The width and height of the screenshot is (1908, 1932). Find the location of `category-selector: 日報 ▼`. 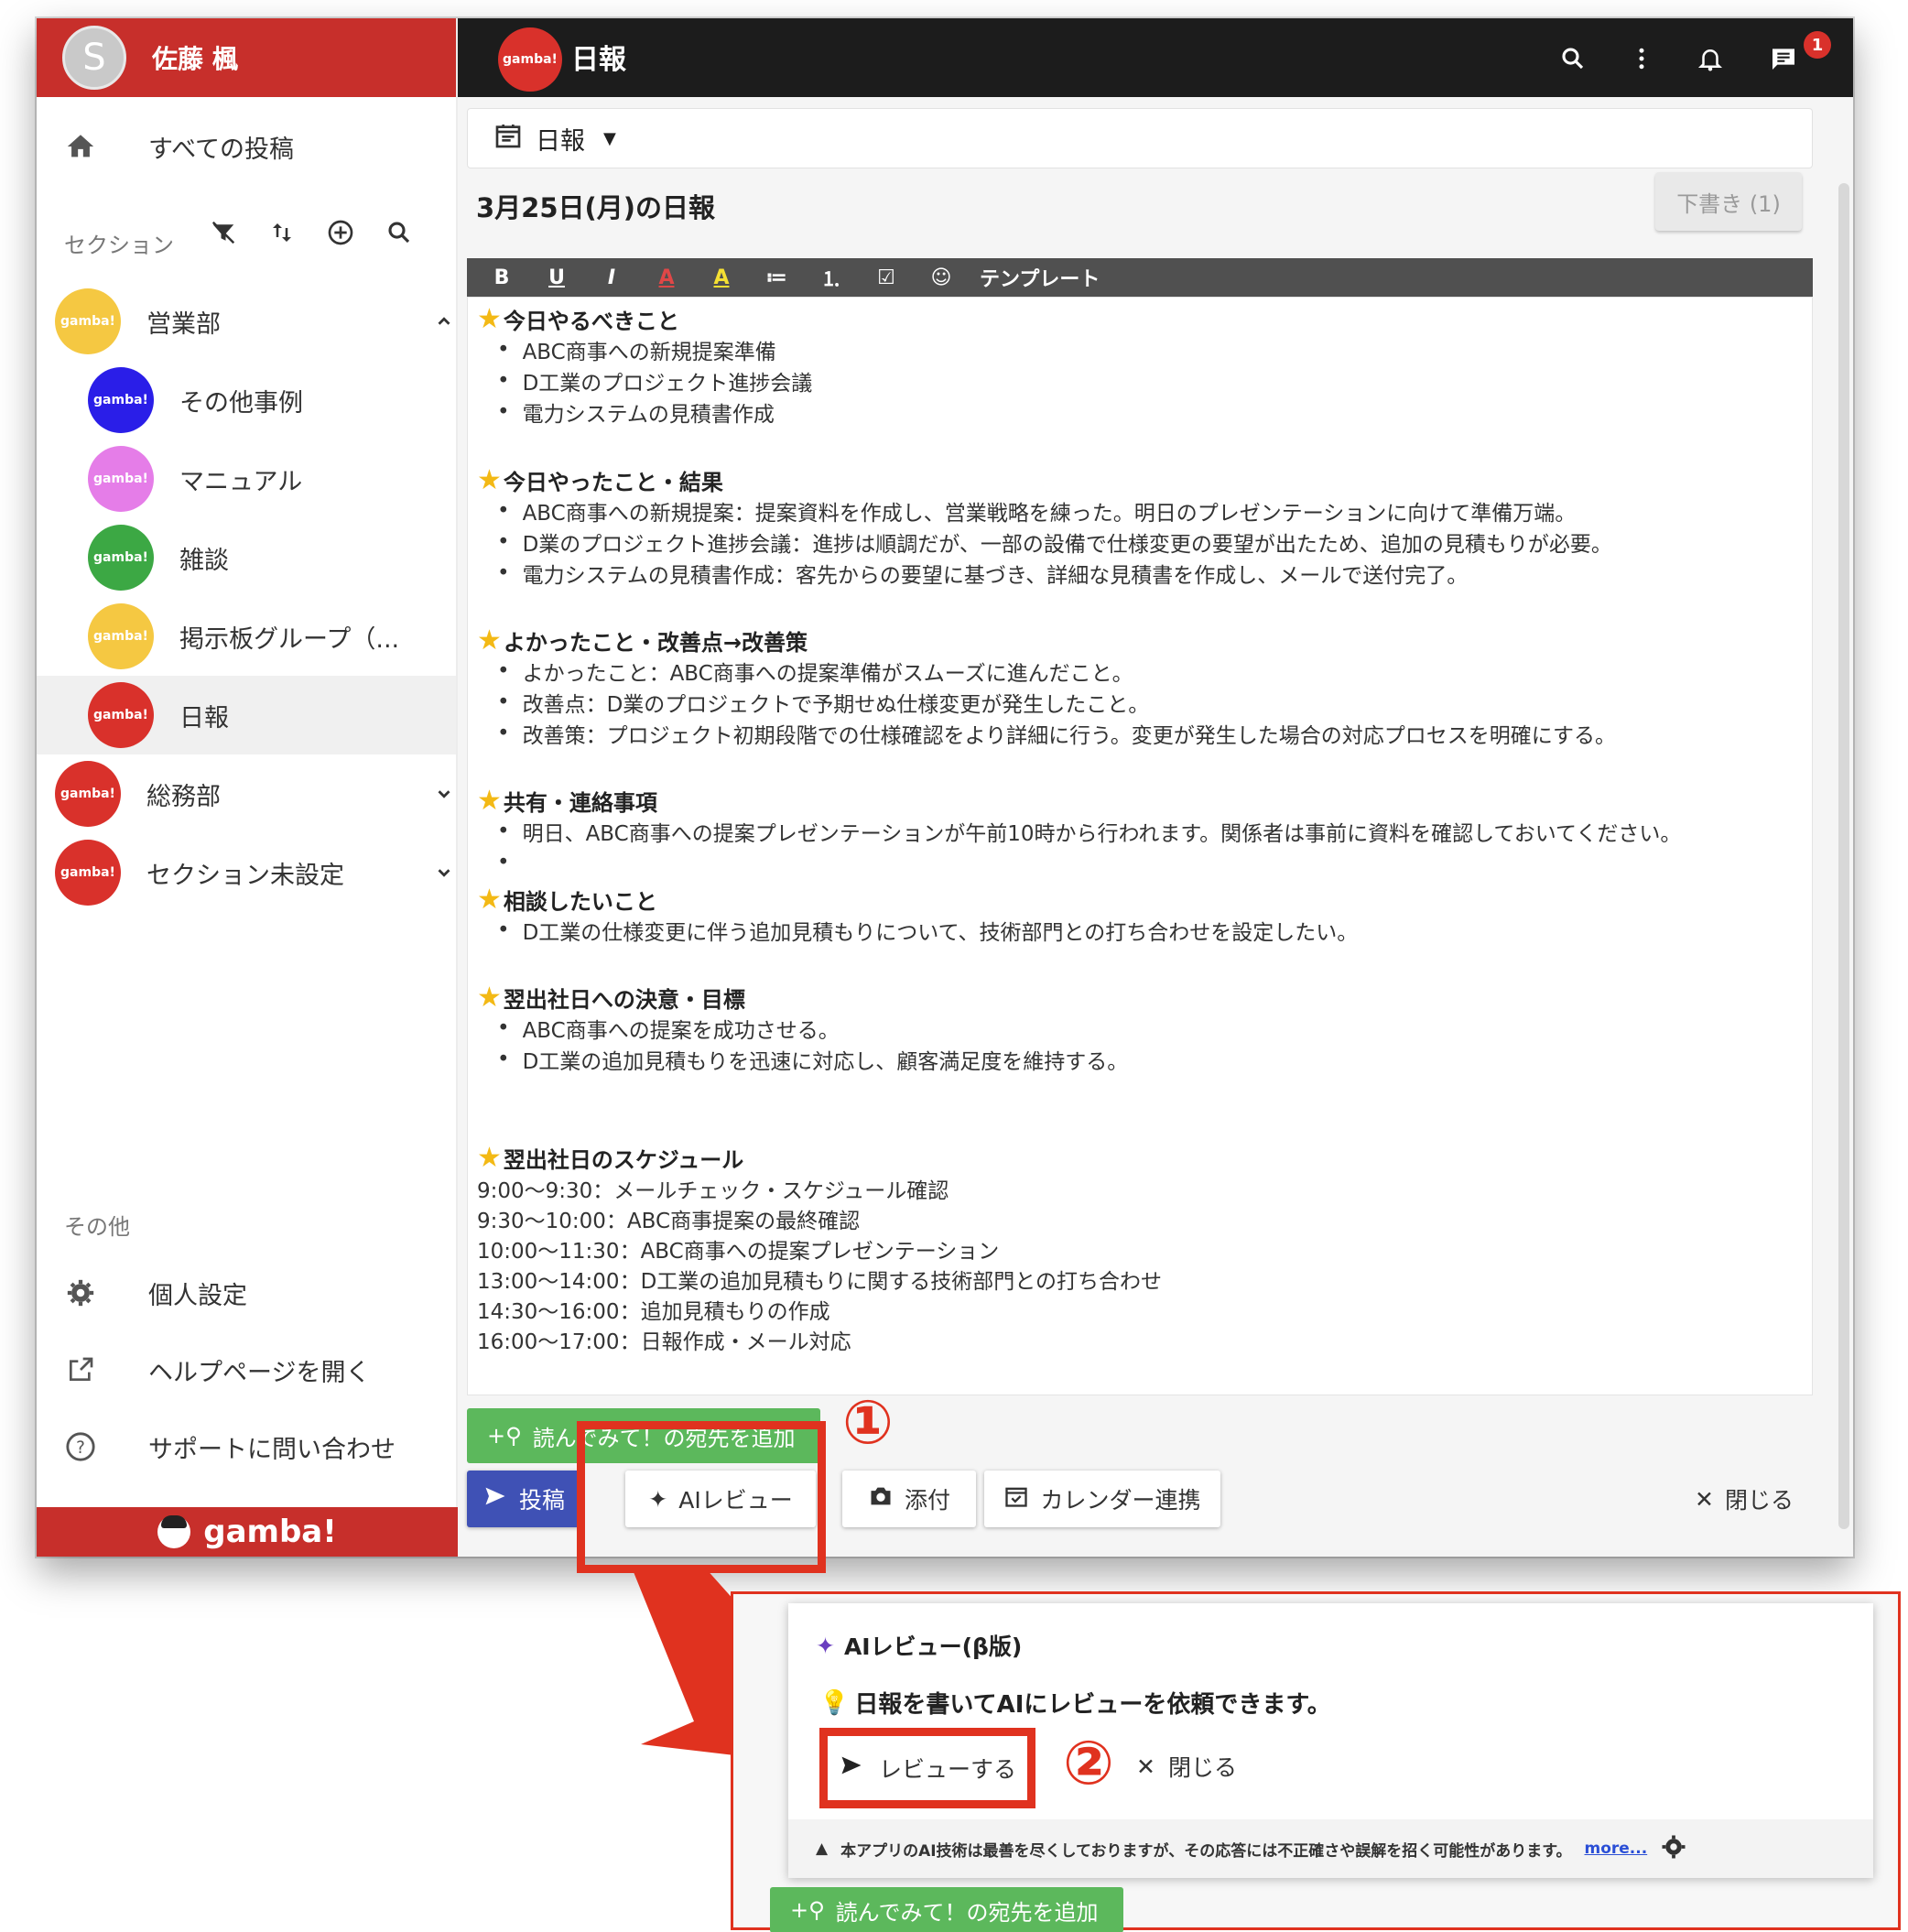

category-selector: 日報 ▼ is located at coordinates (1140, 138).